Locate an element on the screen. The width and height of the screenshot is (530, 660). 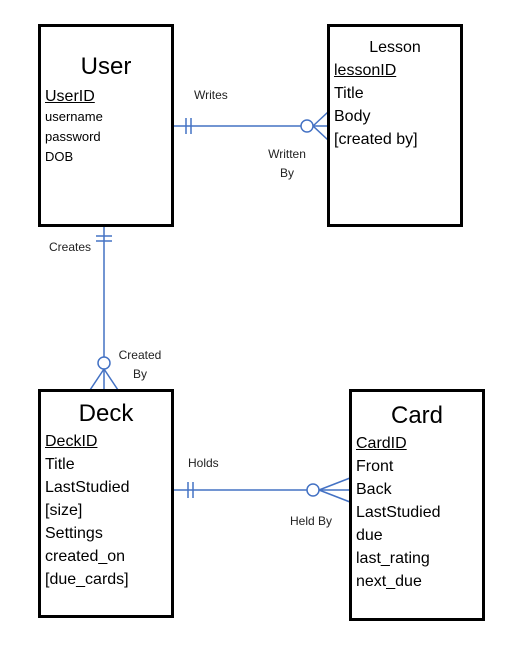
entity-title-deck: Deck is located at coordinates (106, 413).